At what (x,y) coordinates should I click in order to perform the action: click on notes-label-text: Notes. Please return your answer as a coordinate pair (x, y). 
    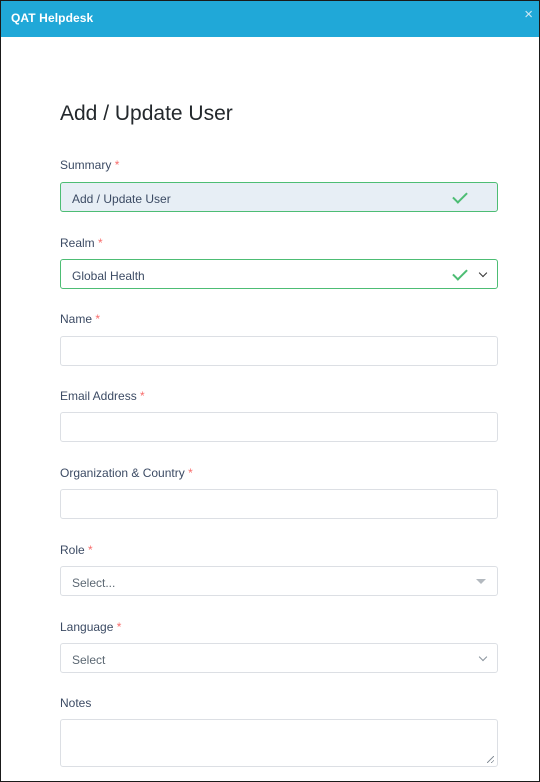
    Looking at the image, I should click on (76, 703).